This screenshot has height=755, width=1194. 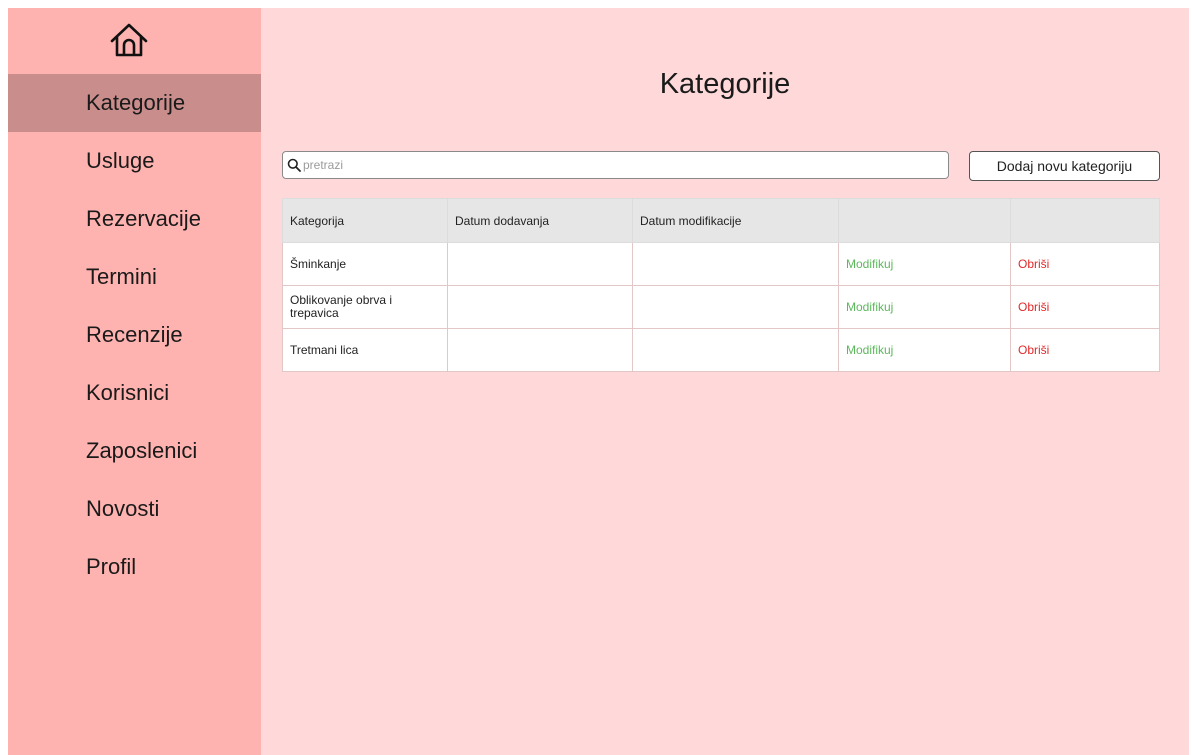 I want to click on sidebar-item-usluge: Usluge, so click(x=134, y=161).